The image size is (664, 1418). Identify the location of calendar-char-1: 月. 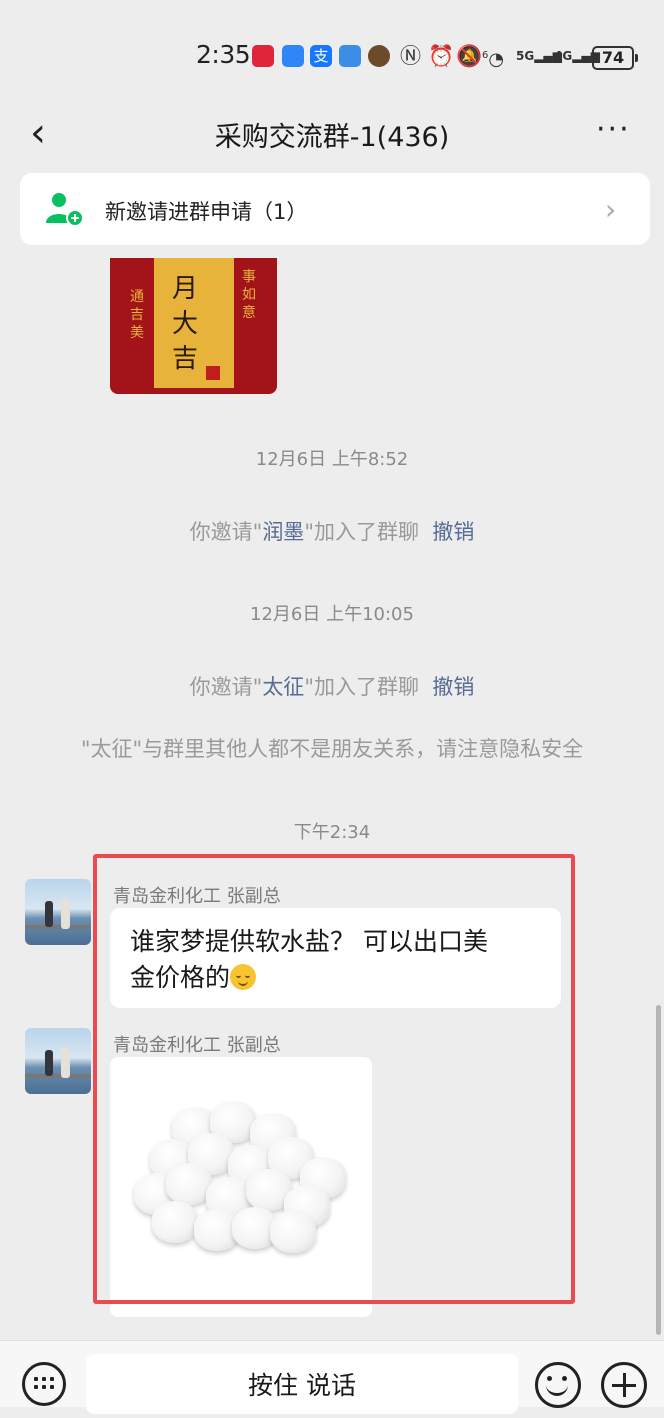
(185, 289).